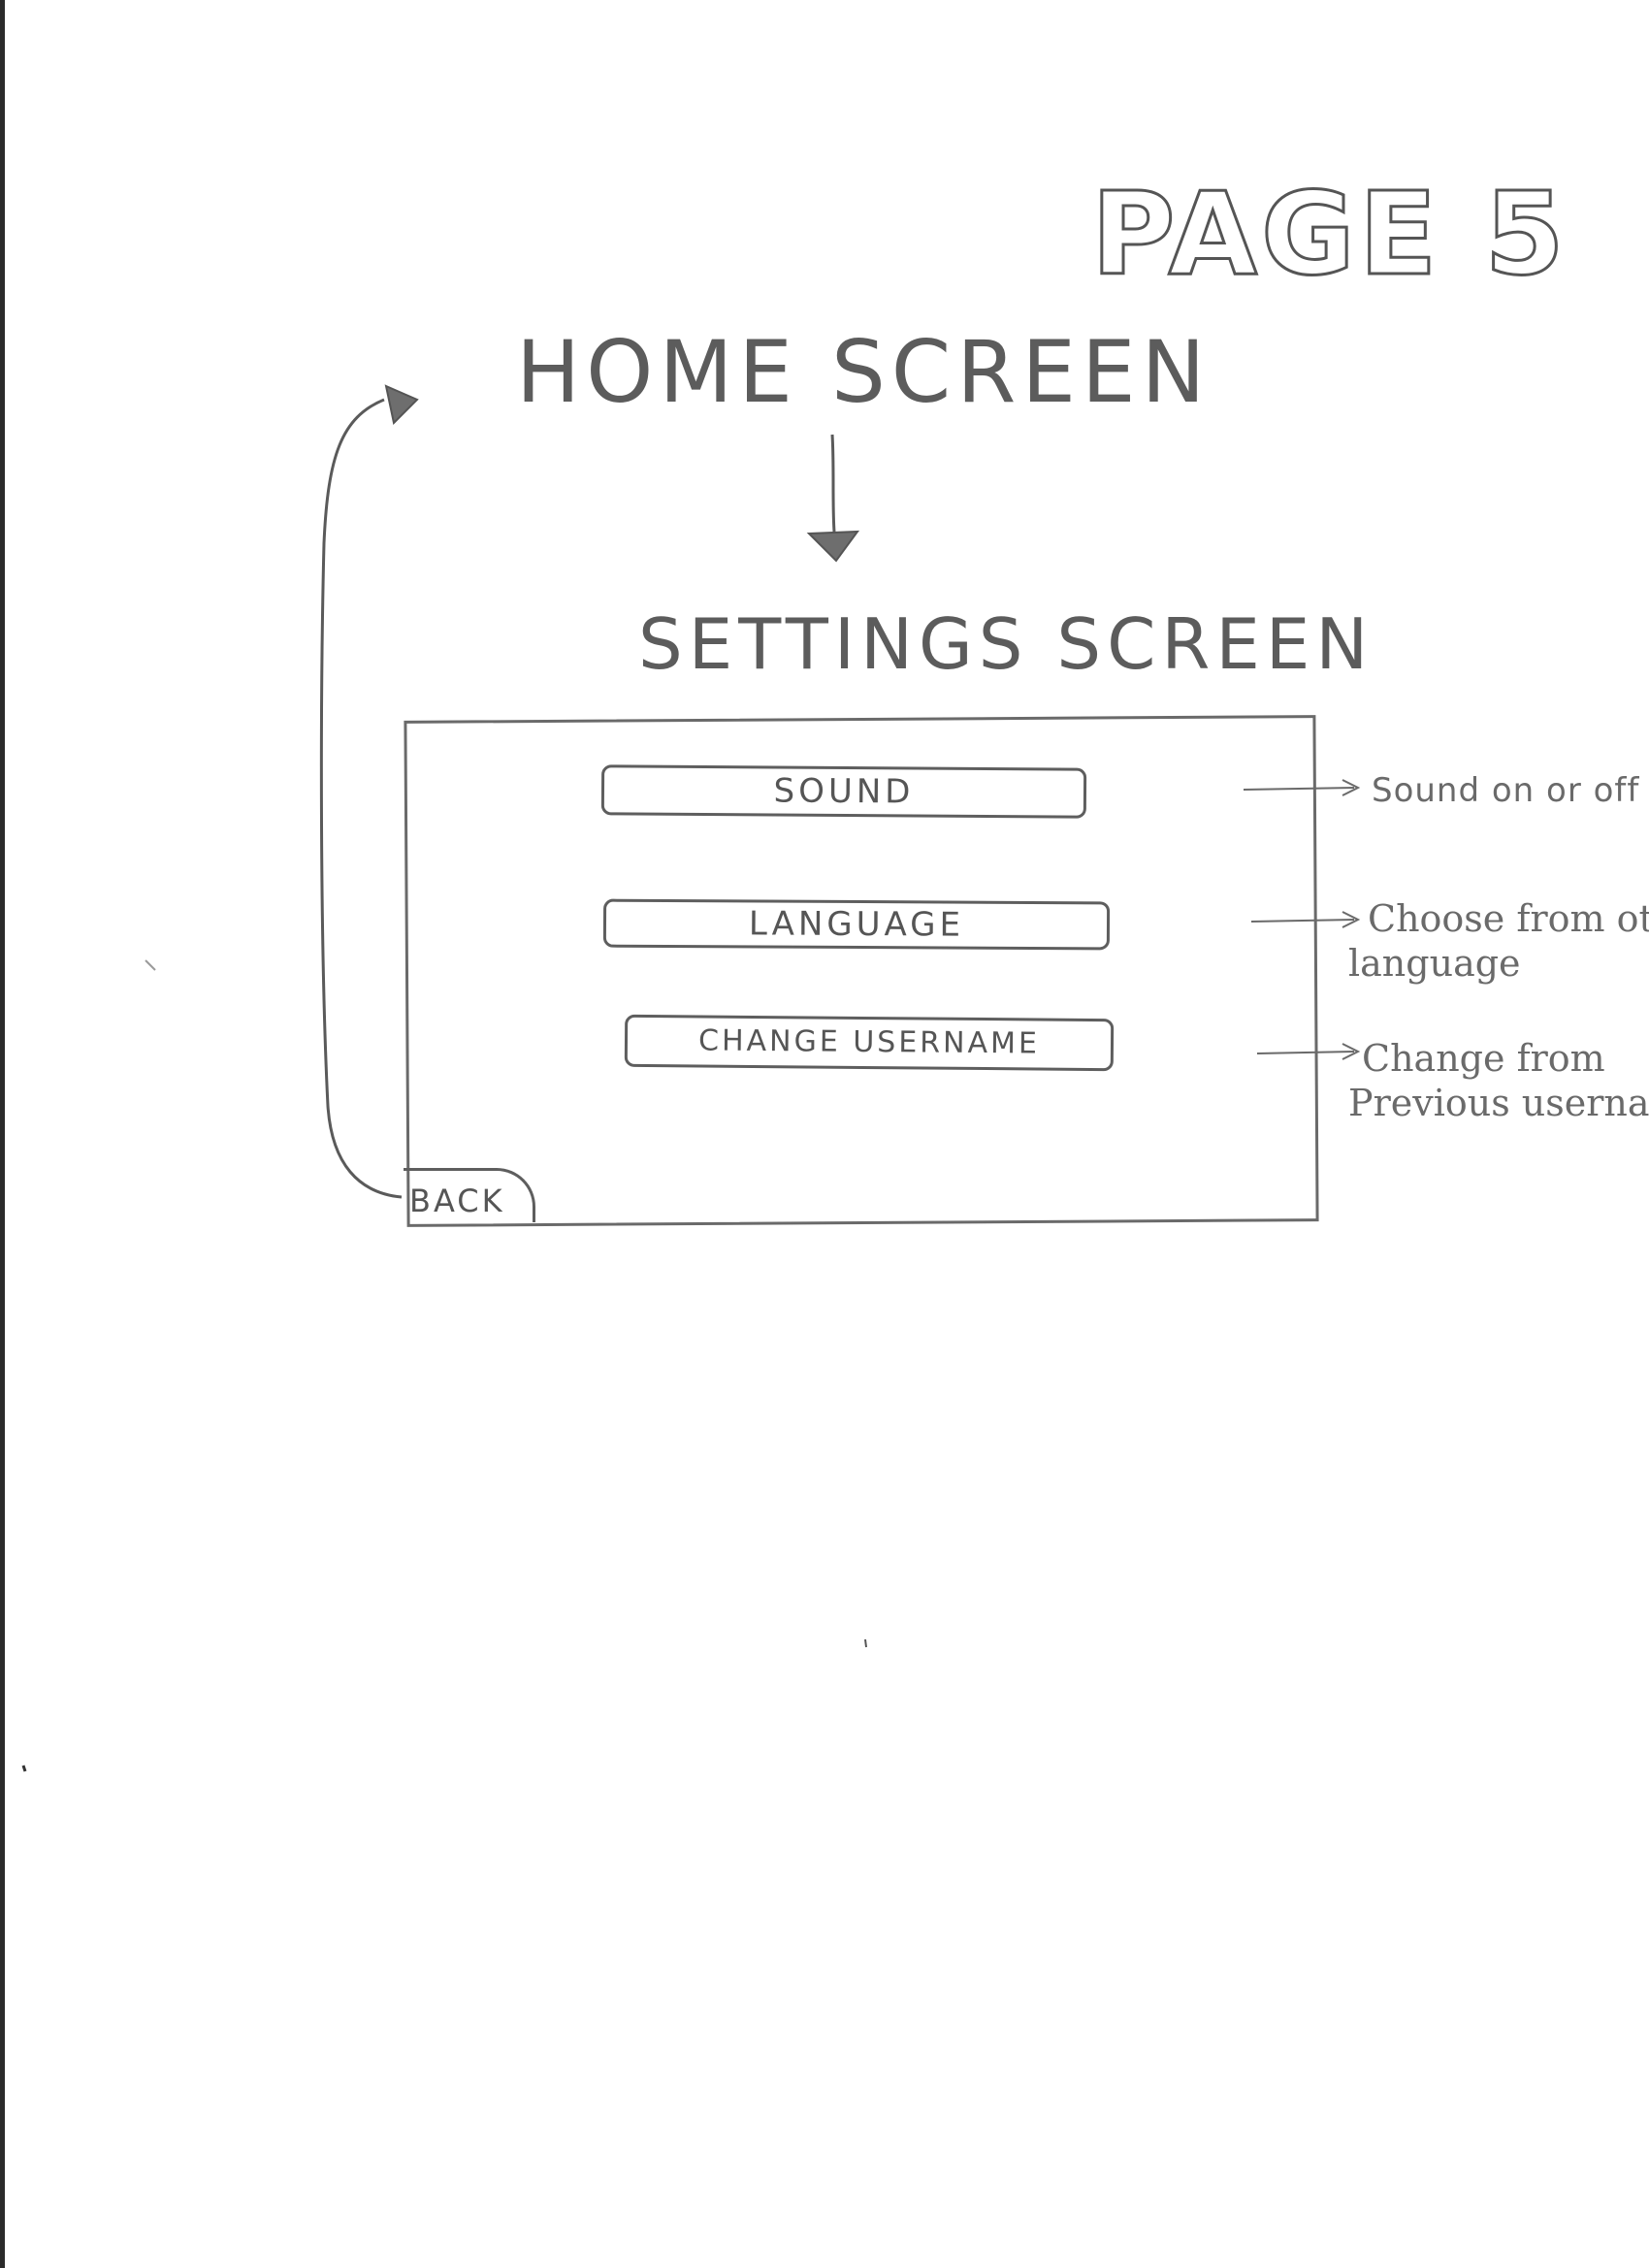 This screenshot has height=2268, width=1649. What do you see at coordinates (869, 1043) in the screenshot?
I see `change-username-button: CHANGE USERNAME` at bounding box center [869, 1043].